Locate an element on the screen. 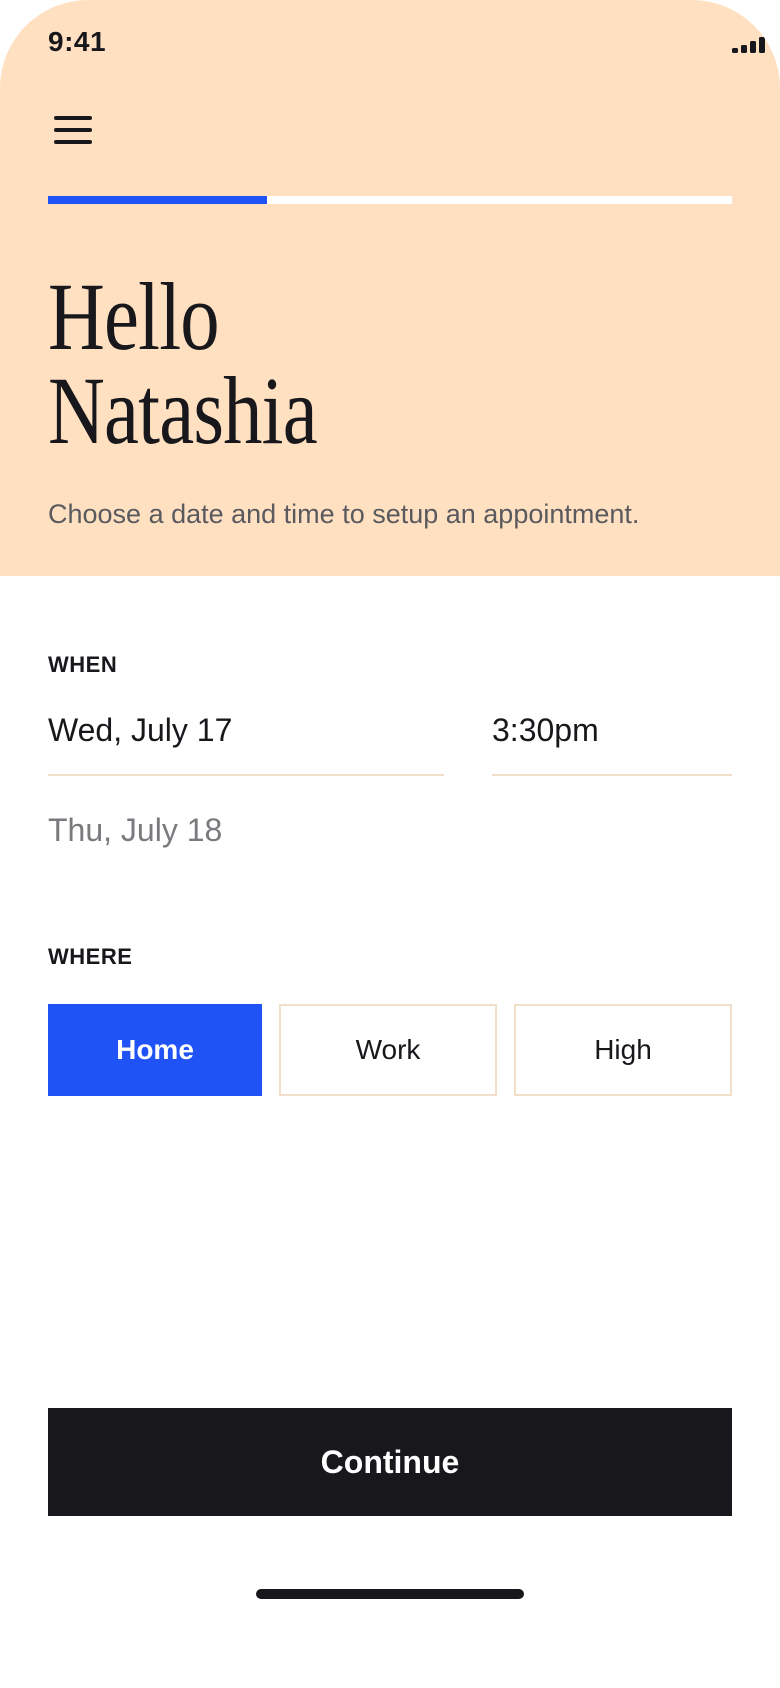  progress-fill is located at coordinates (157, 200).